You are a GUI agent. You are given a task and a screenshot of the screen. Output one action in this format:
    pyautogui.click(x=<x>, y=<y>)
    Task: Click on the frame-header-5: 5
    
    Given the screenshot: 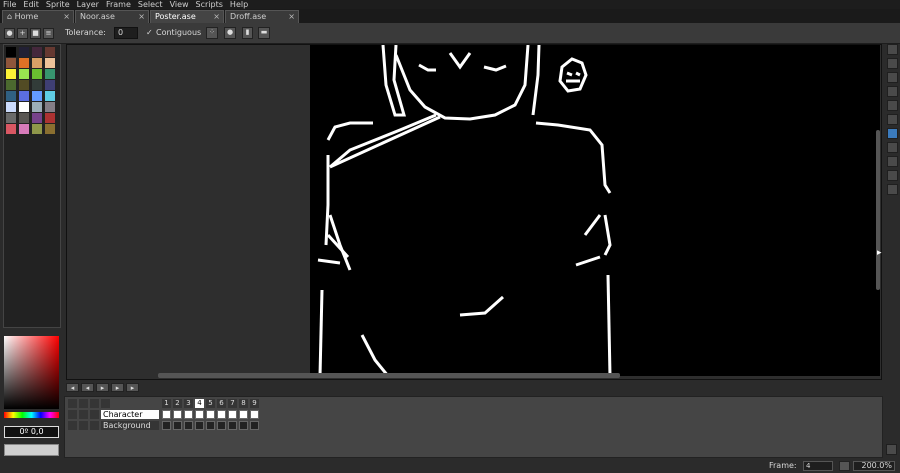 What is the action you would take?
    pyautogui.click(x=210, y=403)
    